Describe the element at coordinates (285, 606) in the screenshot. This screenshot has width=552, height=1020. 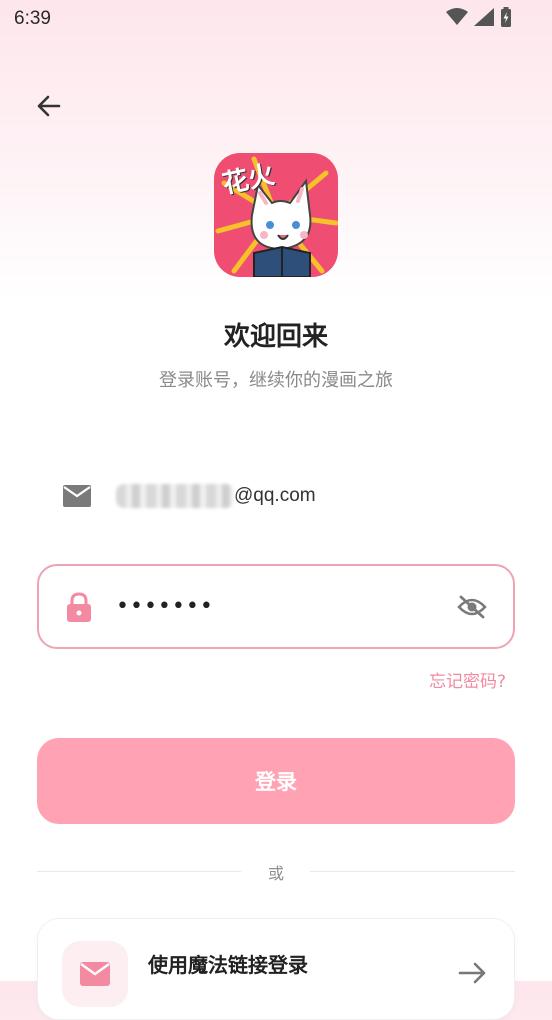
I see `password-input` at that location.